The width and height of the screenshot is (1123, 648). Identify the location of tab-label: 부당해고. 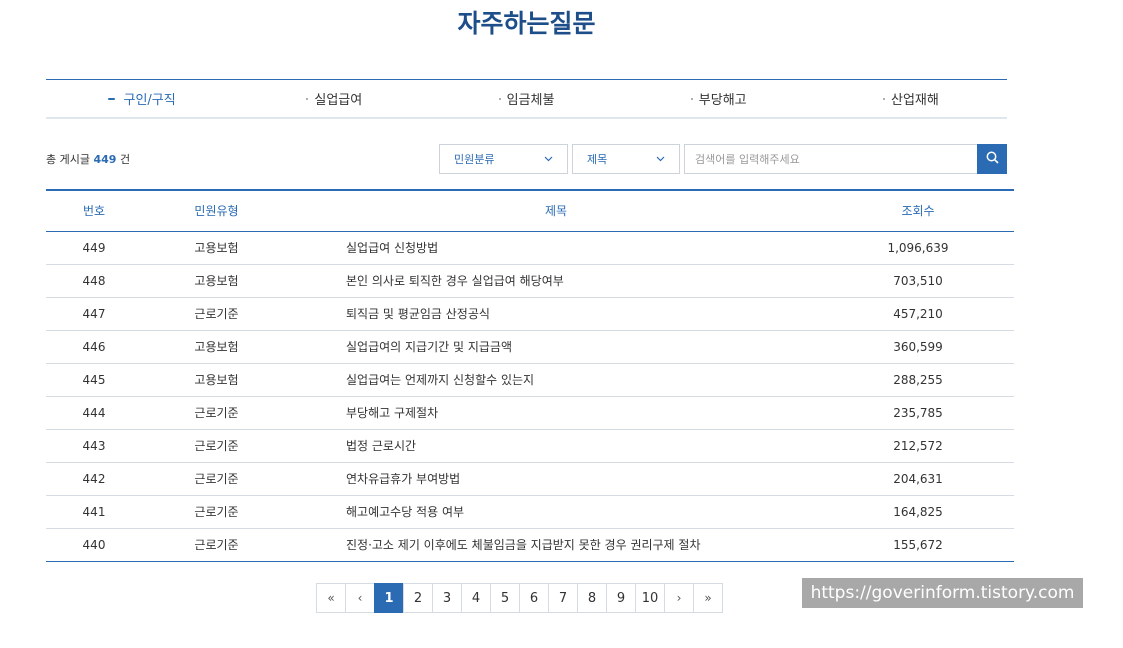
(722, 100).